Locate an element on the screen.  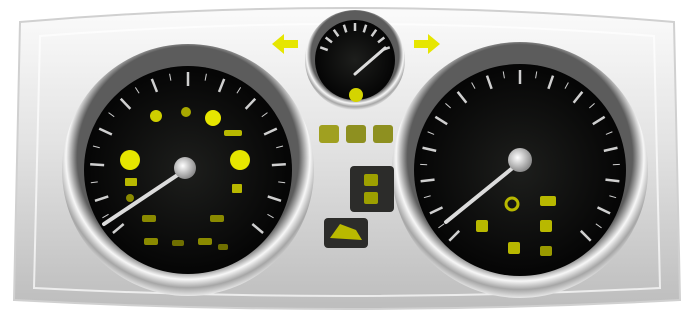
fuel-gauge-face is located at coordinates (355, 60).